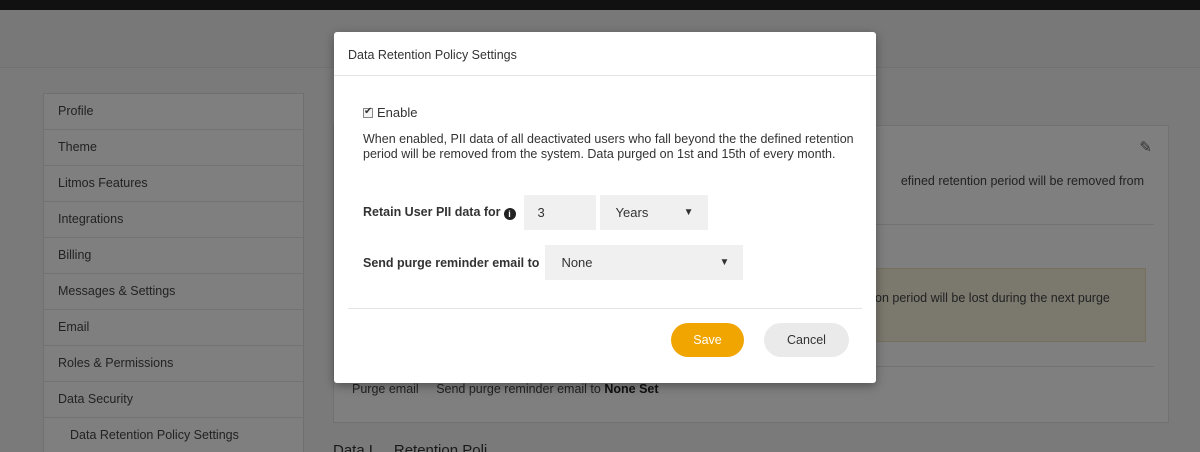 The height and width of the screenshot is (452, 1200). I want to click on retain-unit-select: Years ▼, so click(653, 212).